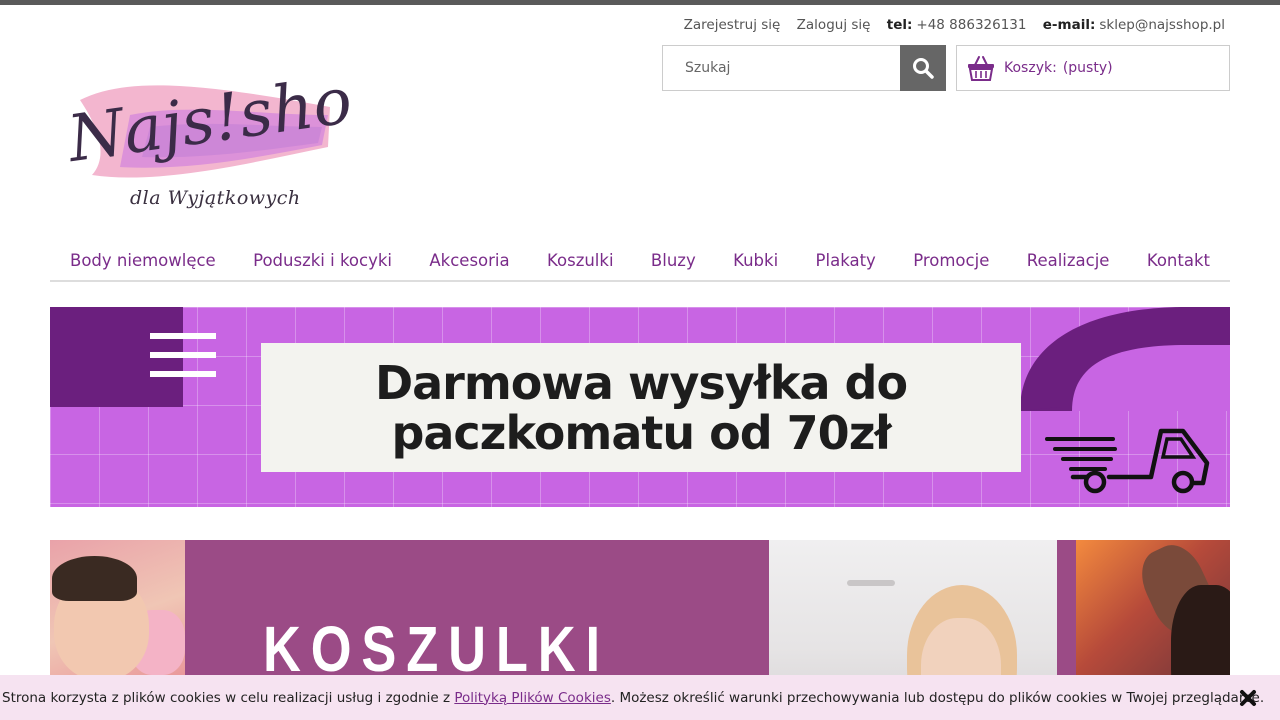 The image size is (1280, 720). I want to click on search-icon, so click(923, 68).